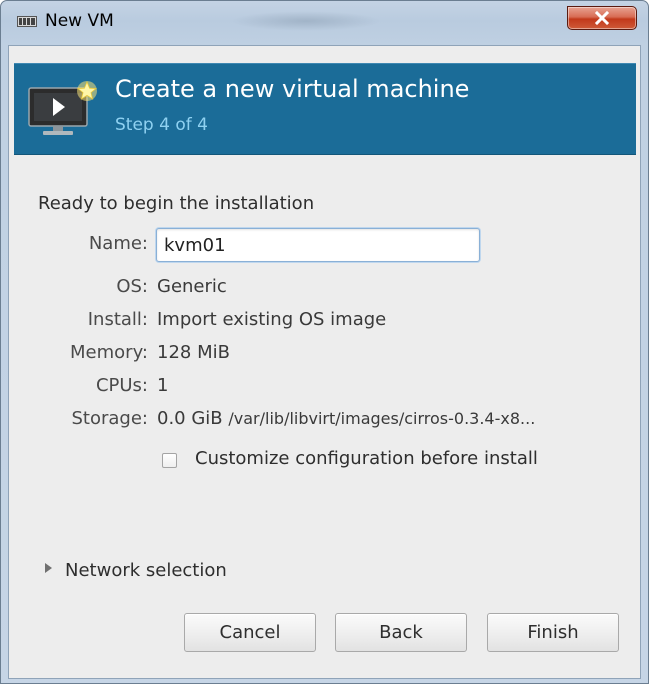  What do you see at coordinates (79, 21) in the screenshot?
I see `window-title: New VM` at bounding box center [79, 21].